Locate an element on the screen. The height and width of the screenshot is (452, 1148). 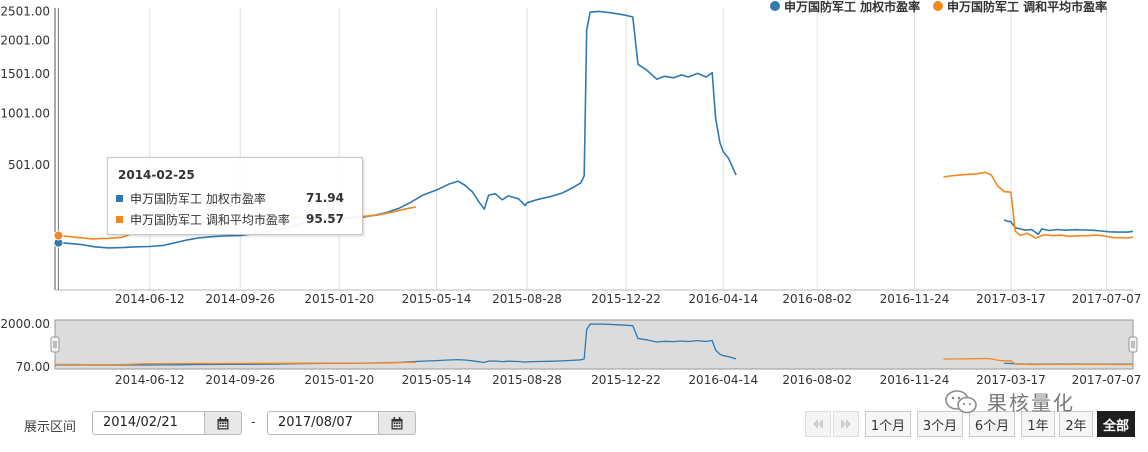
tooltip-row-harmonic: 申万国防军工 调和平均市盈率 is located at coordinates (203, 219).